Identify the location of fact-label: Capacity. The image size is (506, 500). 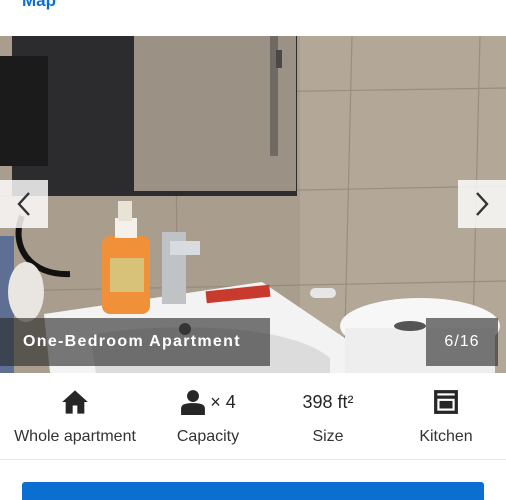
(208, 436).